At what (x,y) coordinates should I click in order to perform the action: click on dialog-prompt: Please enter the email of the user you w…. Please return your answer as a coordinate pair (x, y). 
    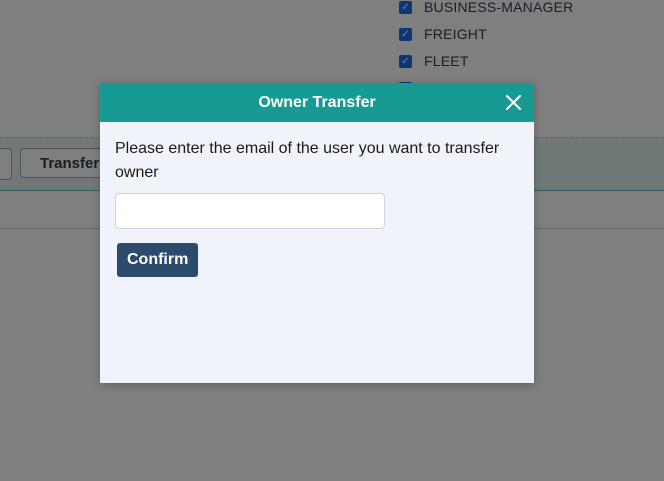
    Looking at the image, I should click on (307, 160).